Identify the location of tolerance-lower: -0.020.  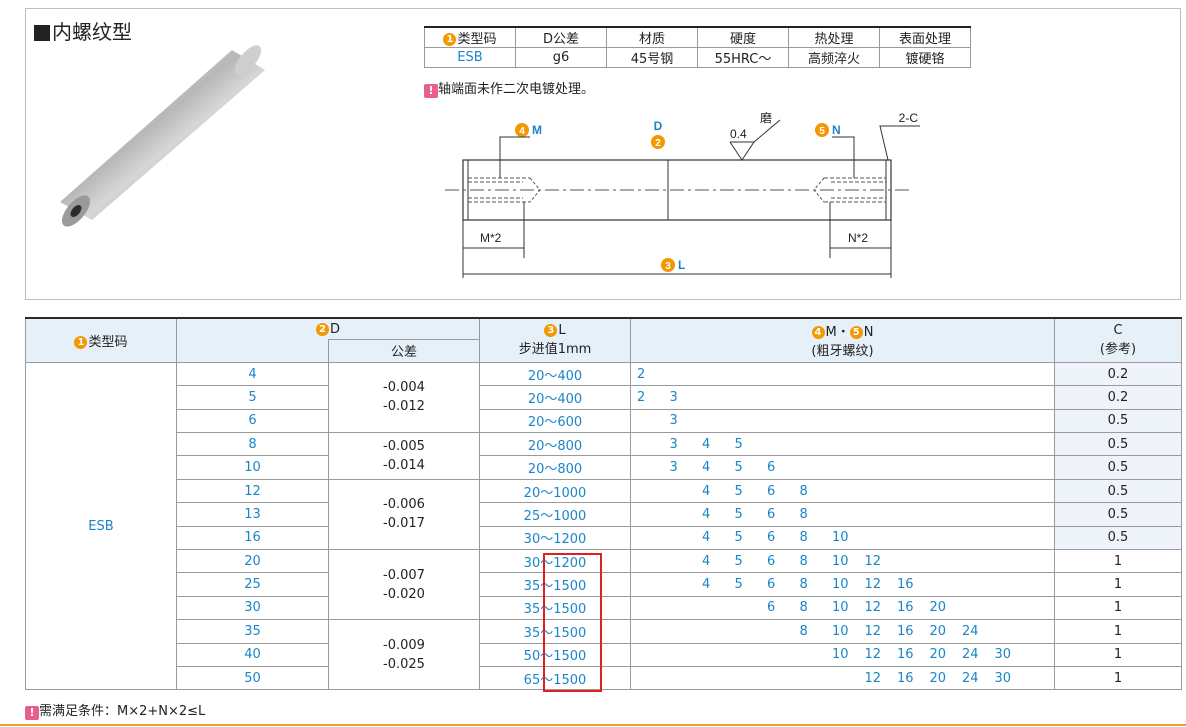
(404, 594).